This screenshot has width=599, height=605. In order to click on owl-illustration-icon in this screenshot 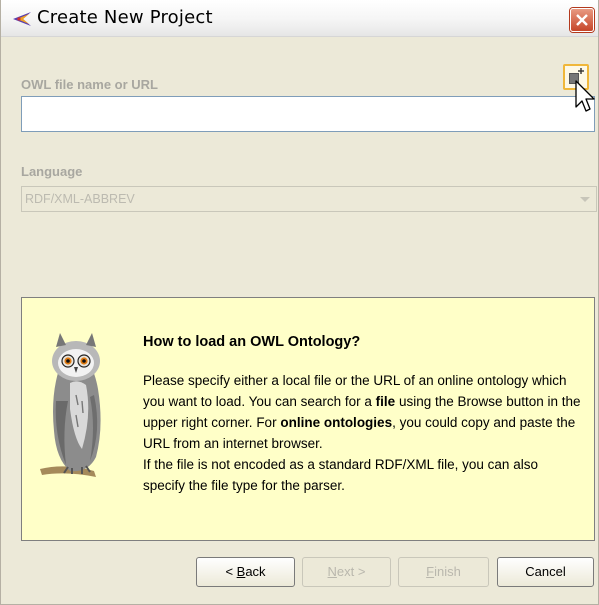, I will do `click(70, 405)`.